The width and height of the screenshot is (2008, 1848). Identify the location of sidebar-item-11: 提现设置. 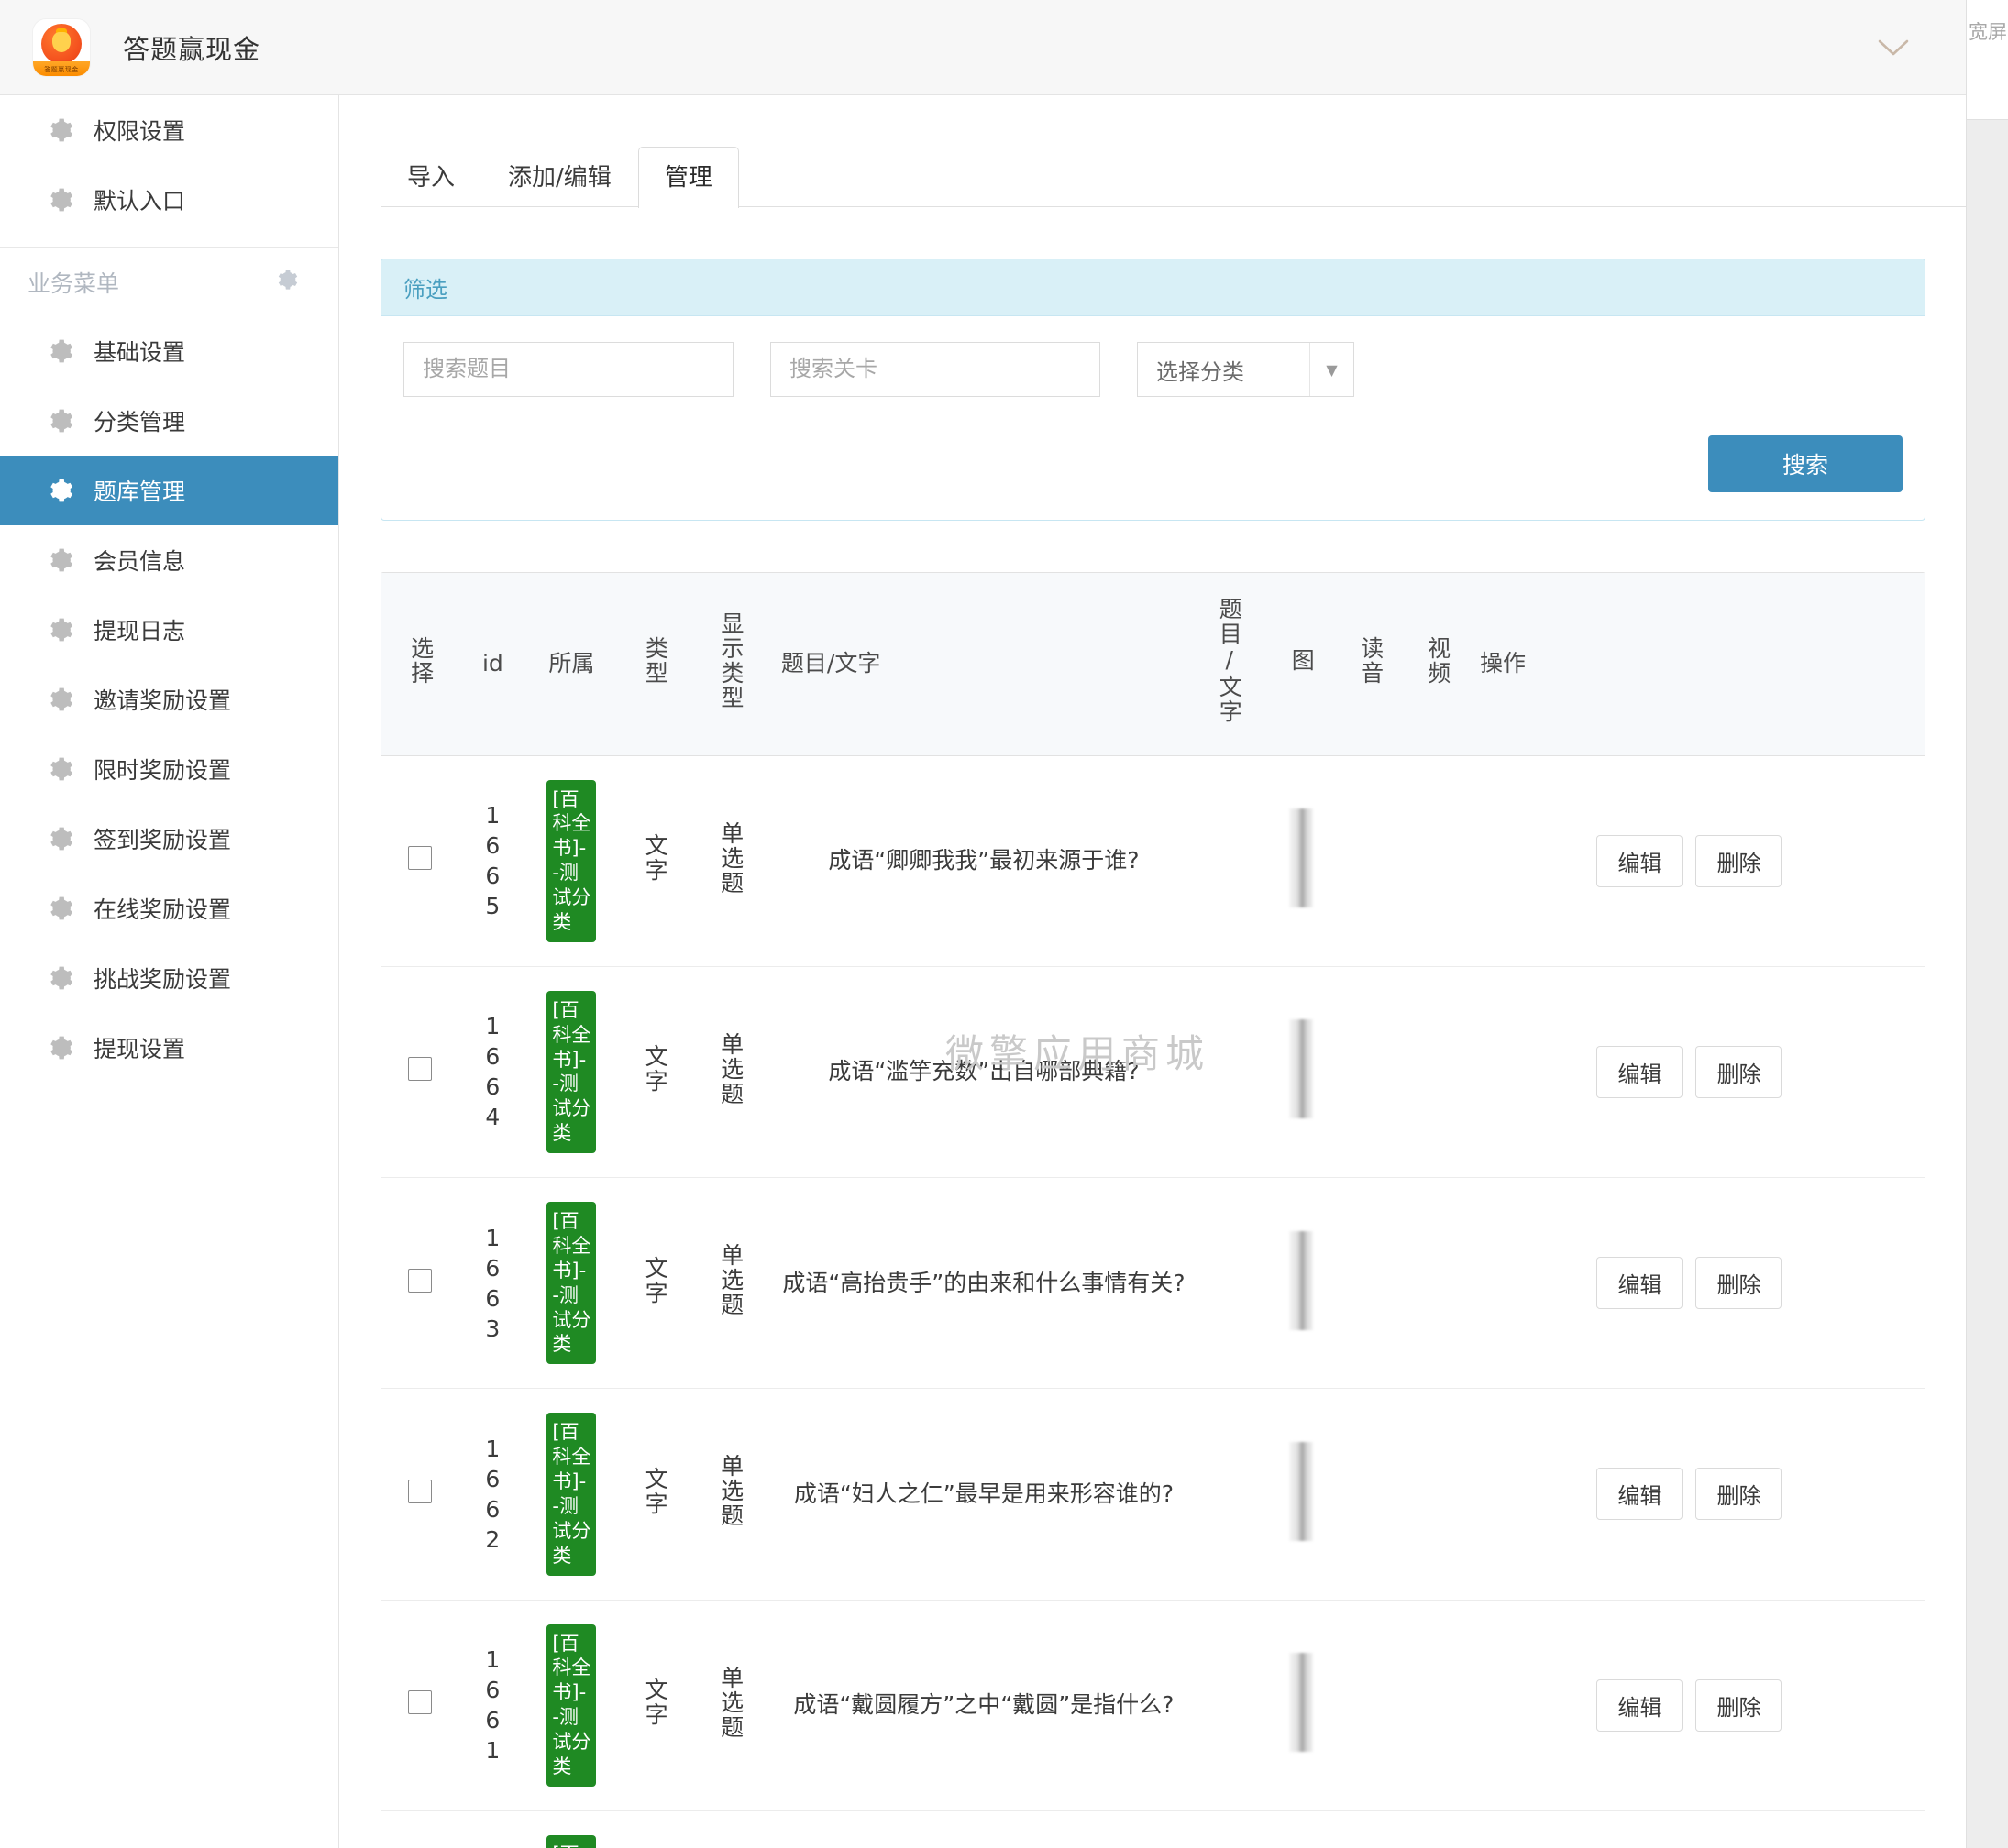
(169, 1048).